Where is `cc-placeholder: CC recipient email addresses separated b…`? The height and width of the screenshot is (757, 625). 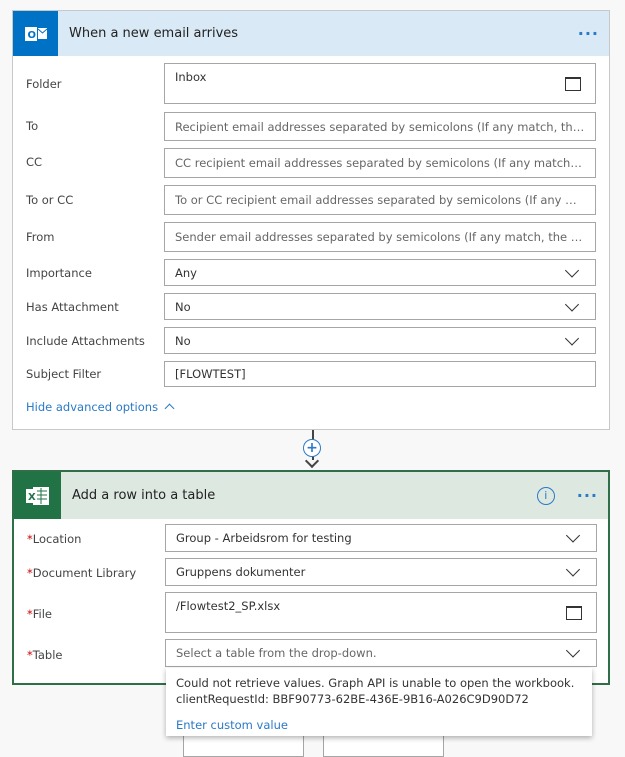
cc-placeholder: CC recipient email addresses separated b… is located at coordinates (380, 163).